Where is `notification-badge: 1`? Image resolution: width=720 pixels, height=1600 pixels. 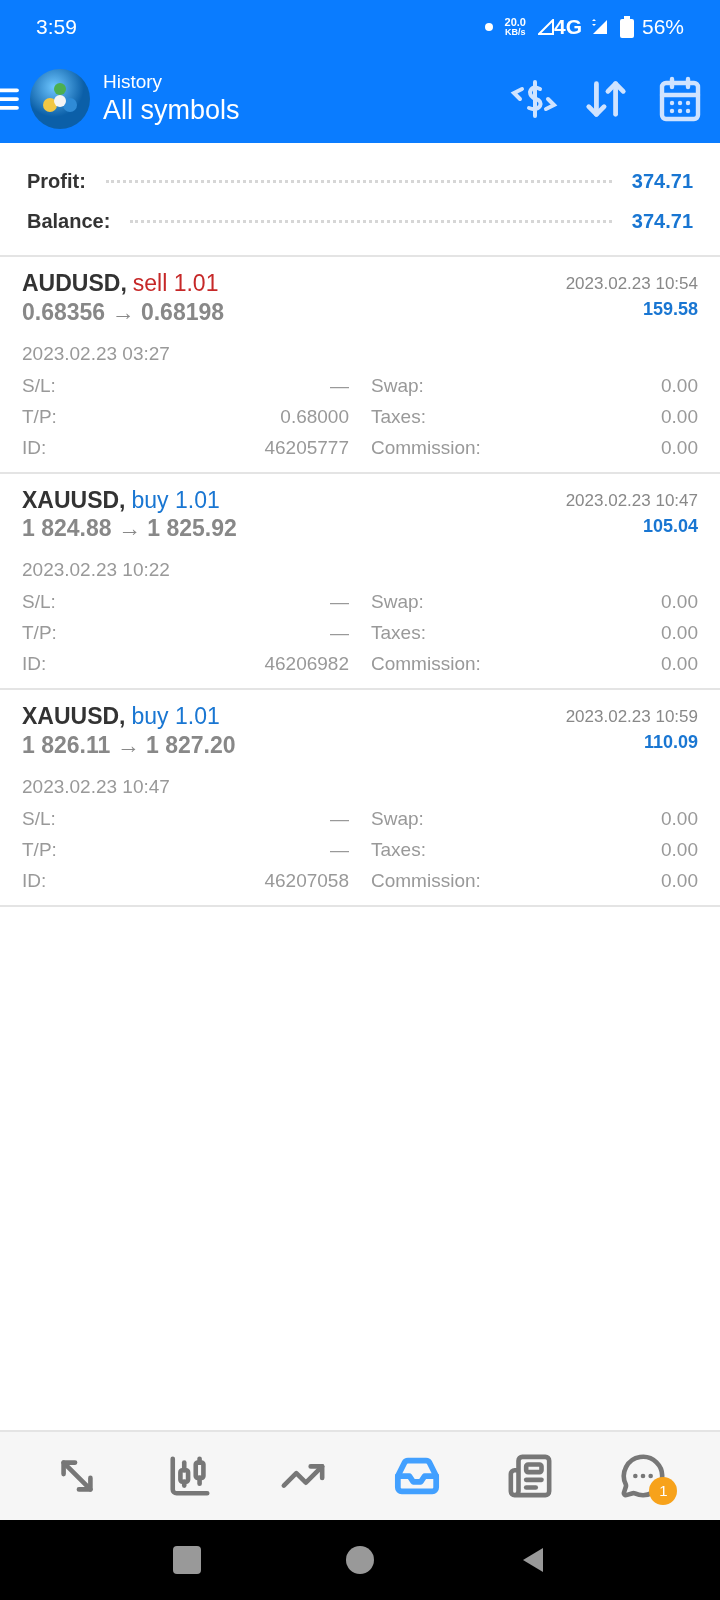
notification-badge: 1 is located at coordinates (663, 1491).